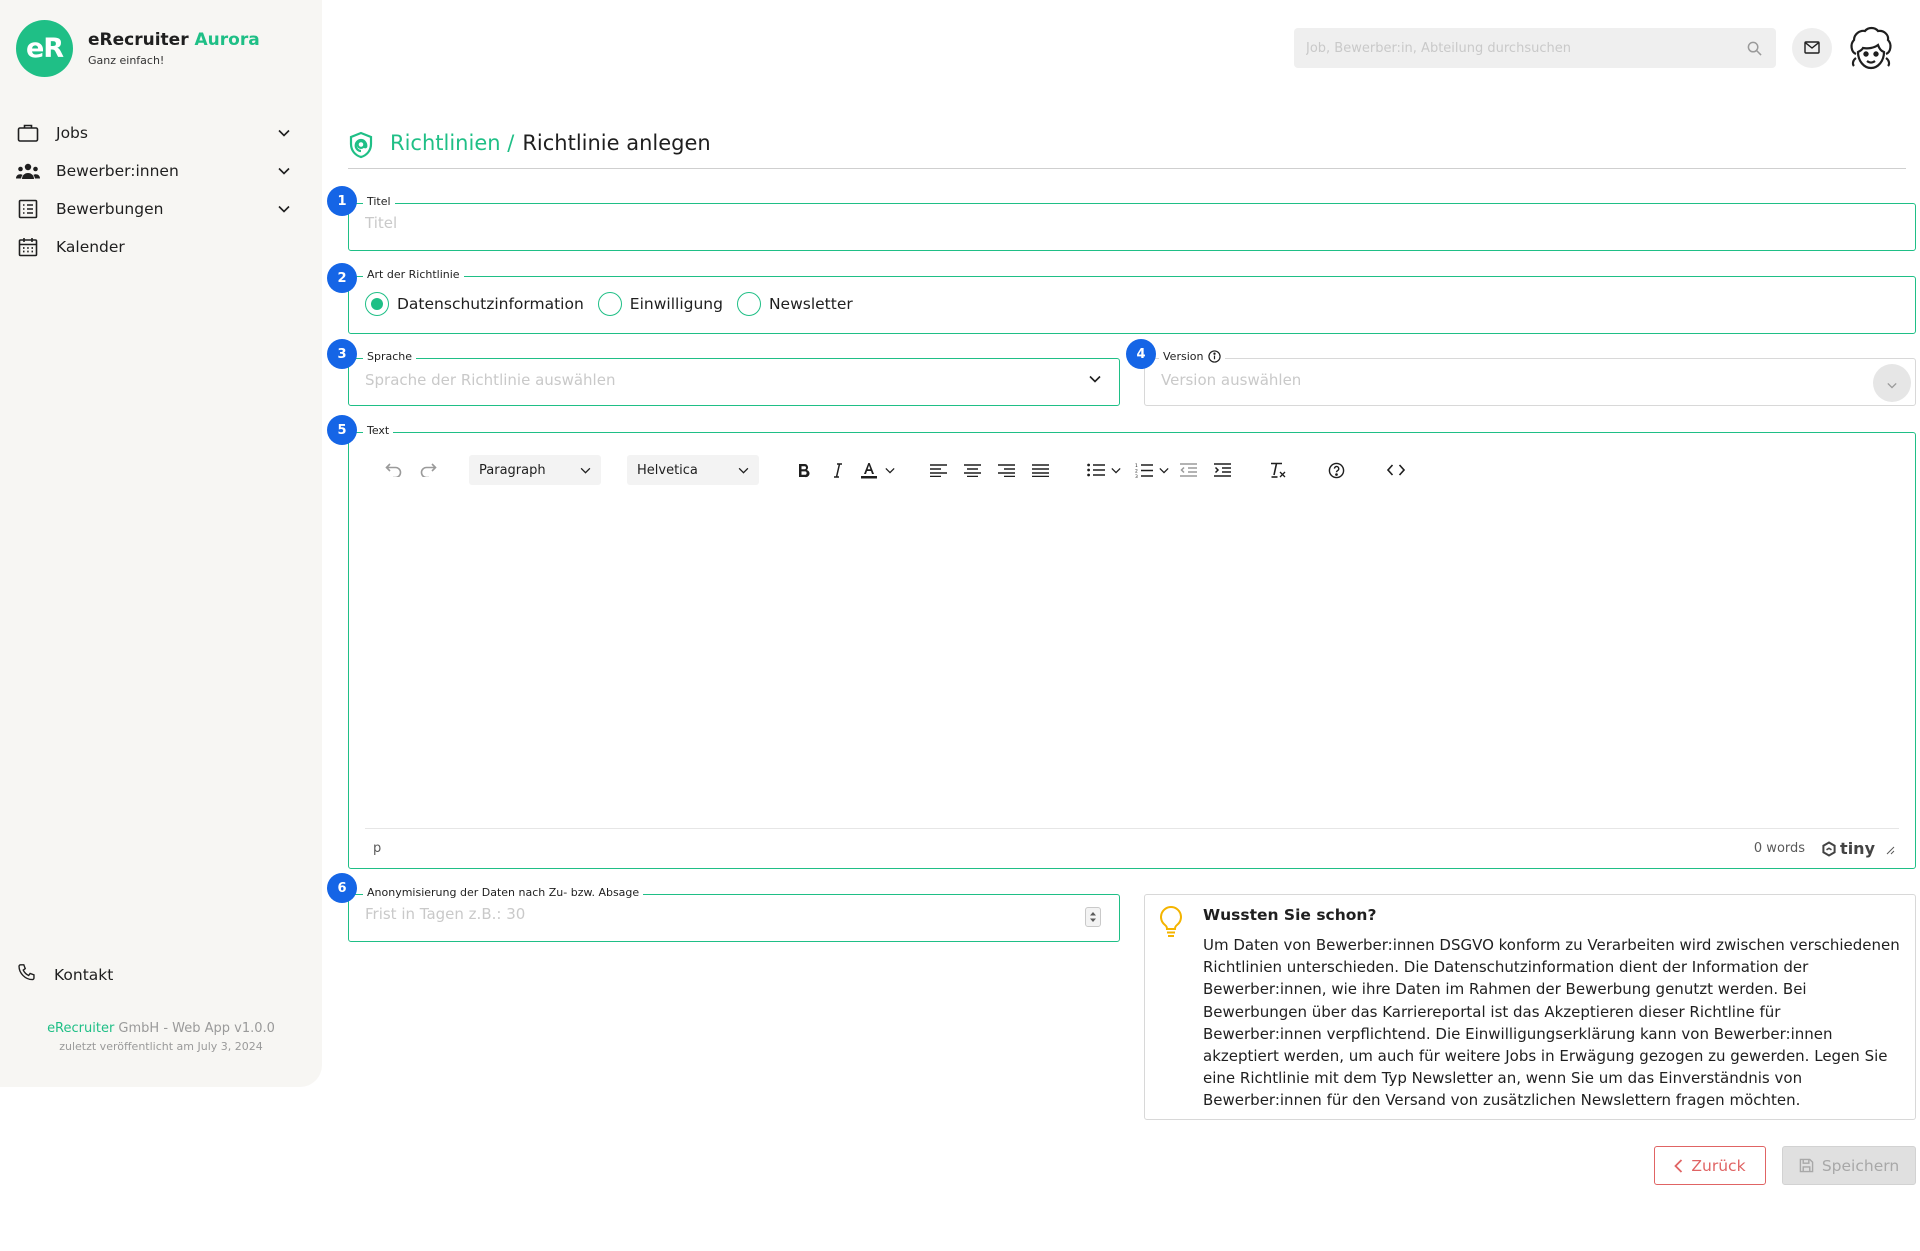 The image size is (1920, 1251). Describe the element at coordinates (1812, 48) in the screenshot. I see `mail-button` at that location.